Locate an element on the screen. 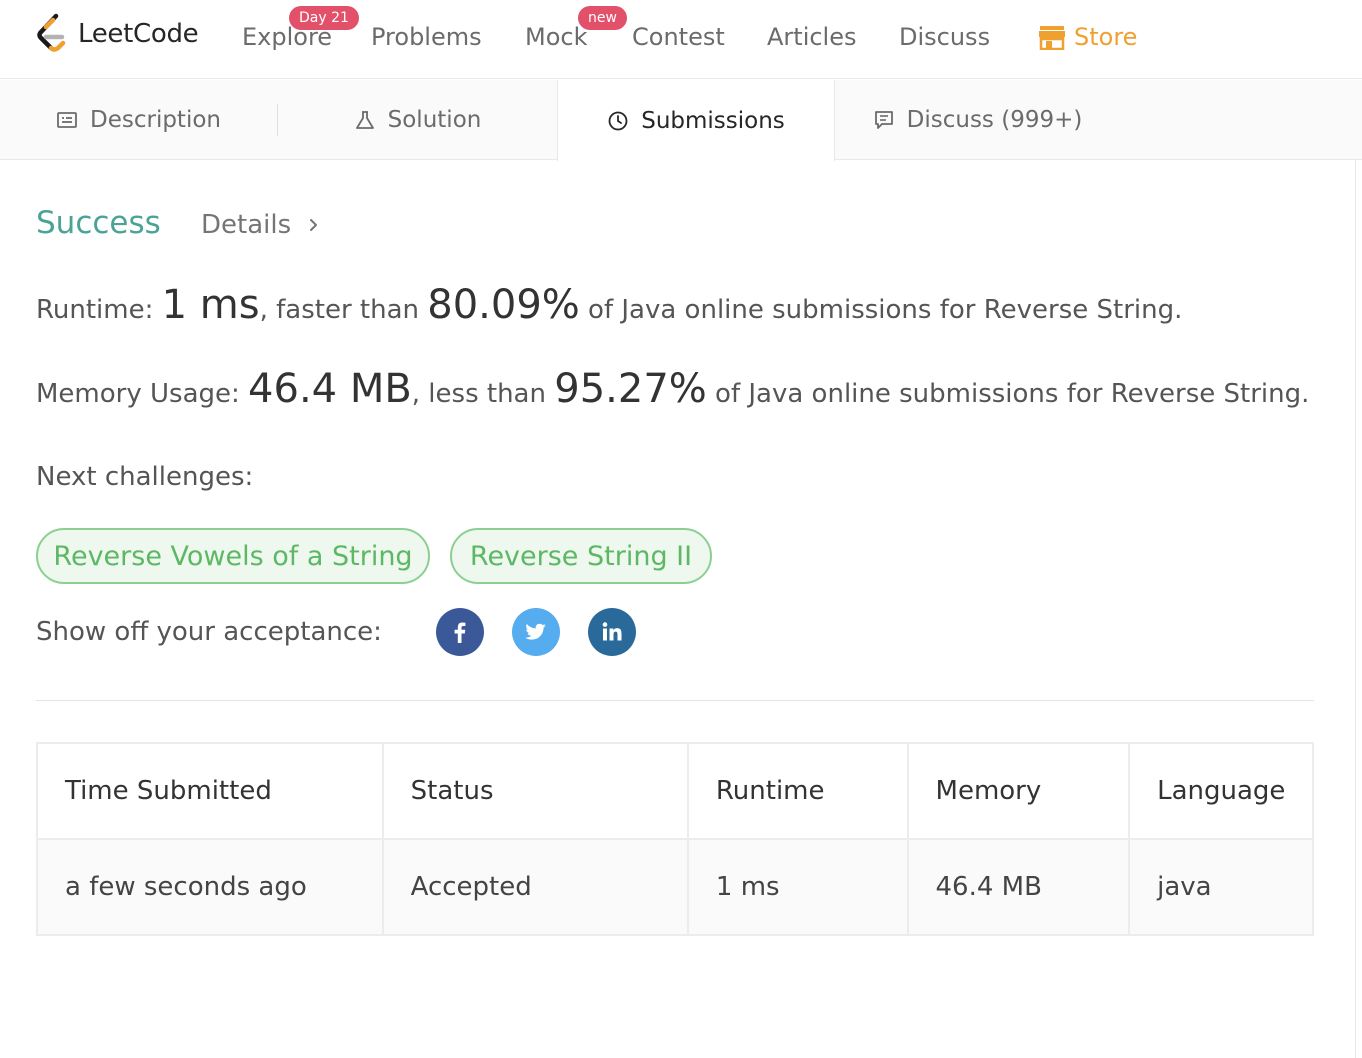  nav-problems: Problems is located at coordinates (426, 37).